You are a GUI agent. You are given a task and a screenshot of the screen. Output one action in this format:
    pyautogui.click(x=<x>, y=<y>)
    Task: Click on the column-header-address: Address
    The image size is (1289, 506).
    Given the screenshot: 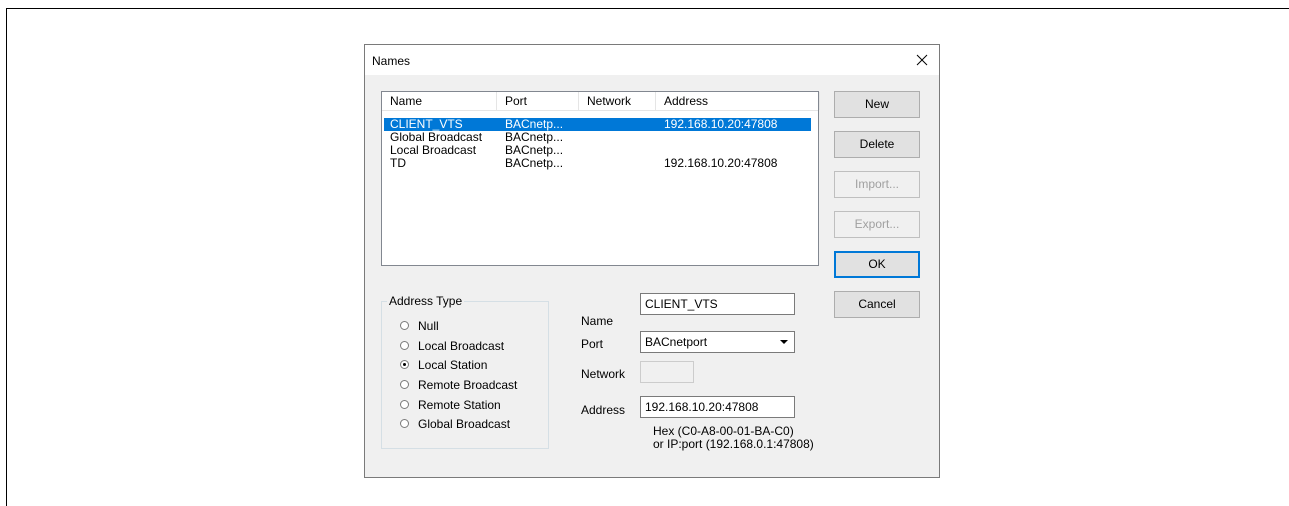 What is the action you would take?
    pyautogui.click(x=738, y=101)
    